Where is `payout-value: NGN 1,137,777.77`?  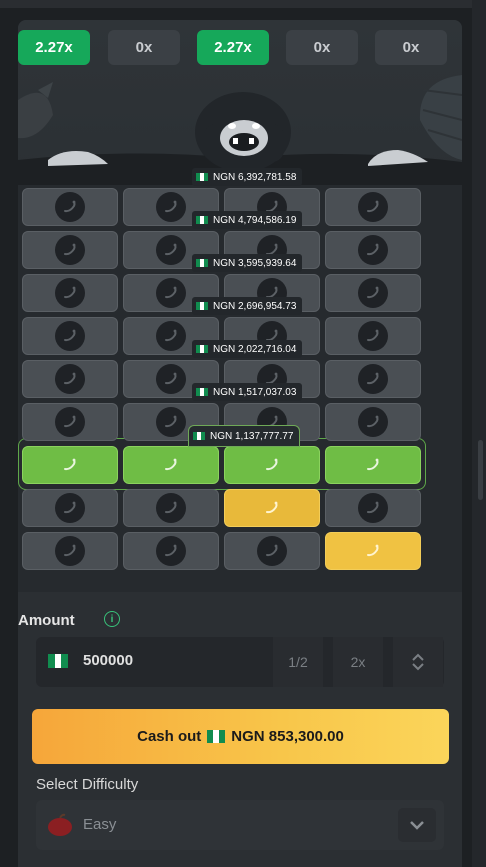
payout-value: NGN 1,137,777.77 is located at coordinates (252, 436).